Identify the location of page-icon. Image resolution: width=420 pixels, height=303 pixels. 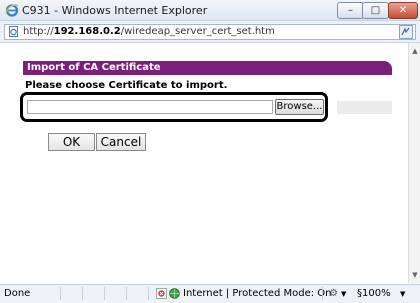
(13, 31).